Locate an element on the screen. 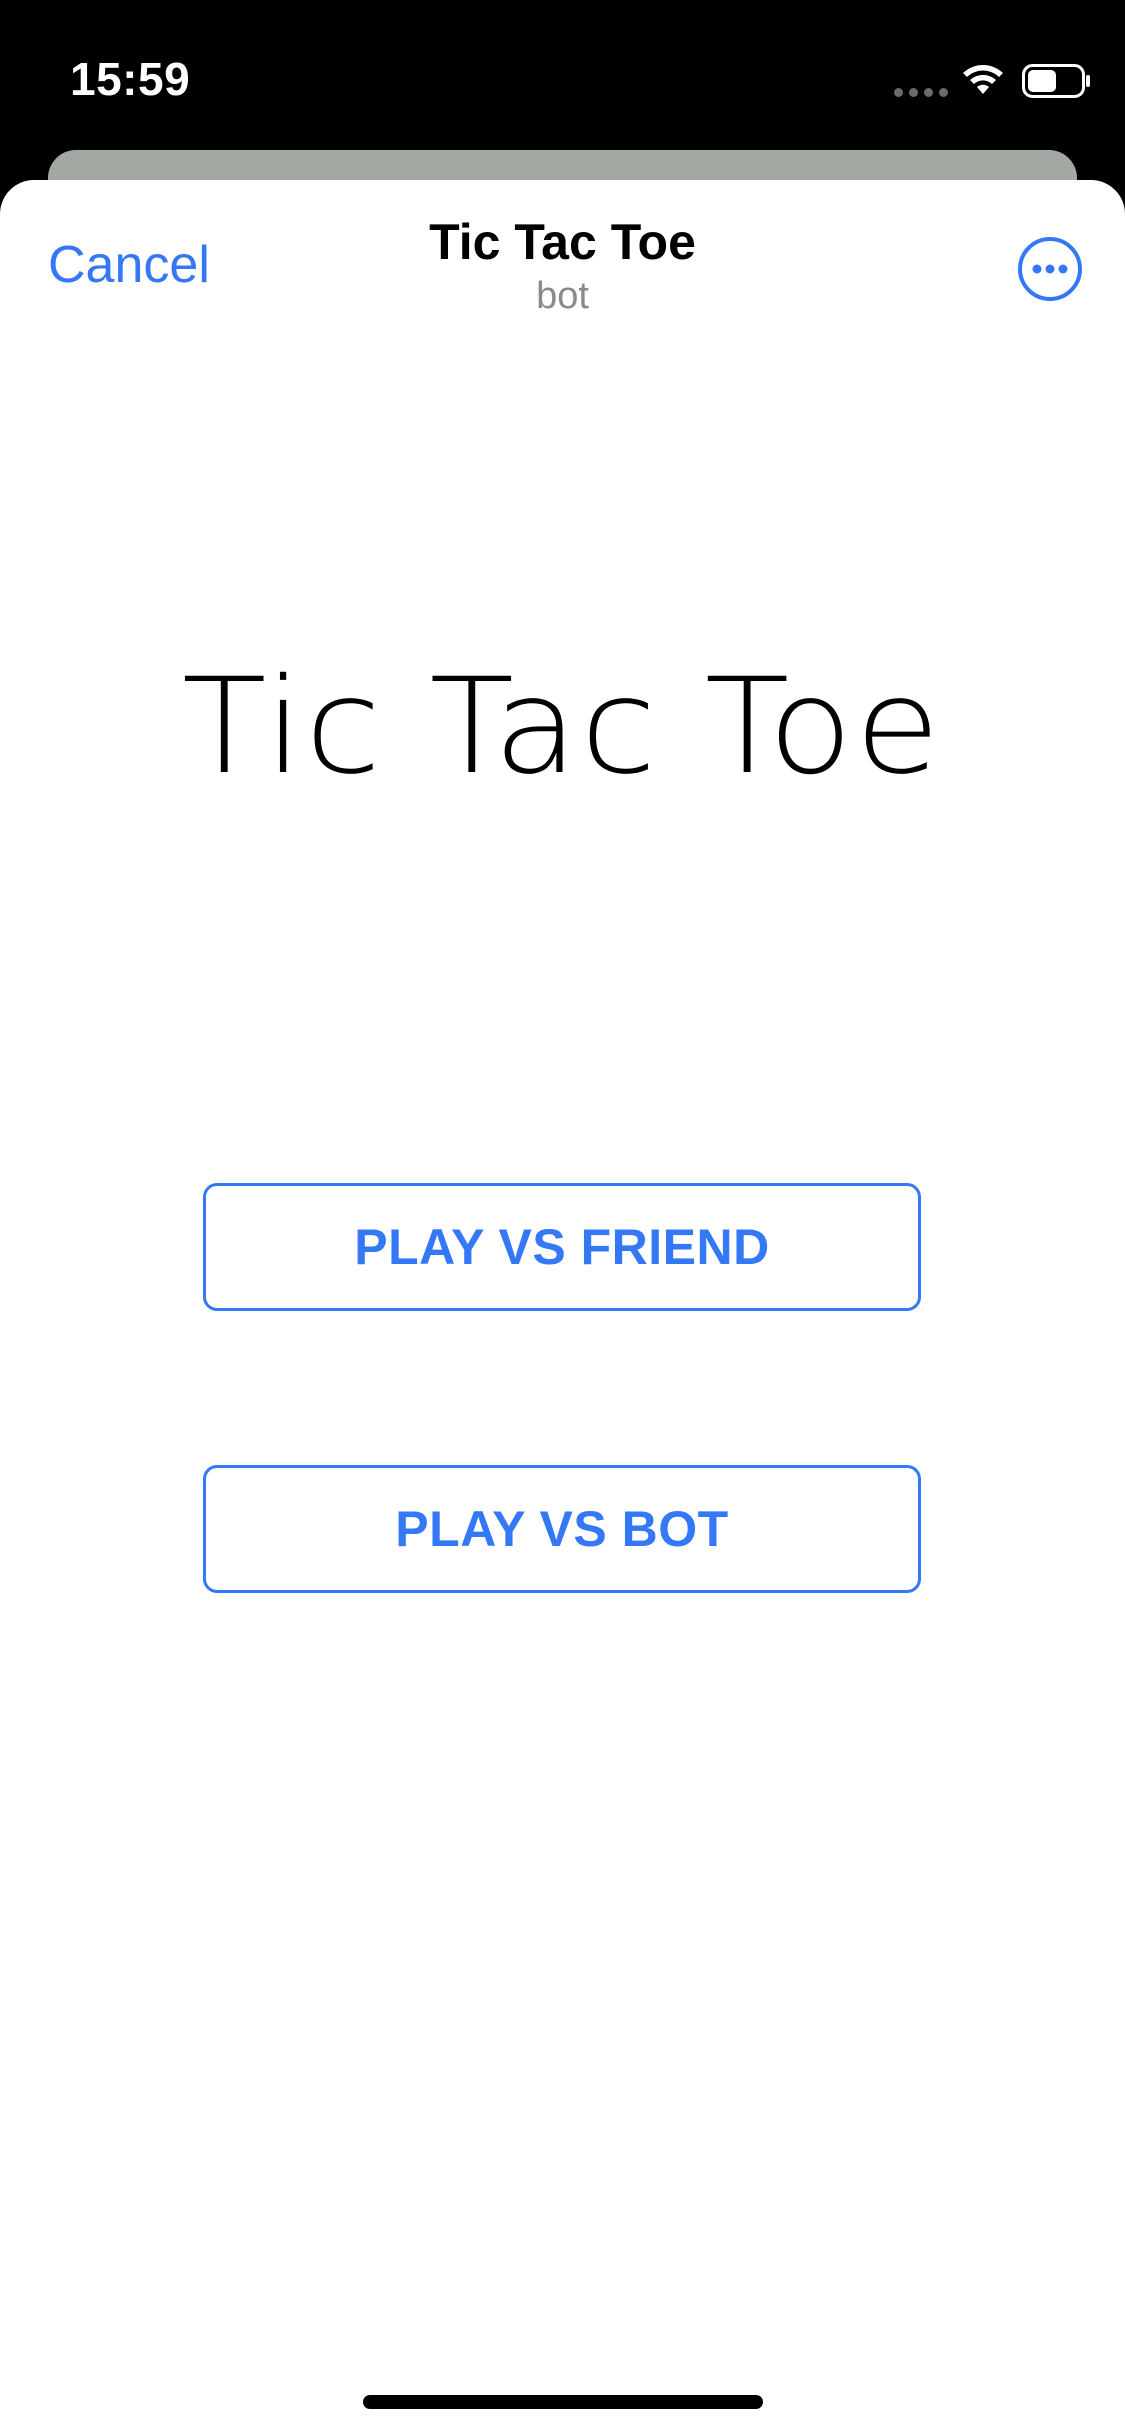 This screenshot has width=1125, height=2436. play-vs-friend-button: PLAY VS FRIEND is located at coordinates (562, 1247).